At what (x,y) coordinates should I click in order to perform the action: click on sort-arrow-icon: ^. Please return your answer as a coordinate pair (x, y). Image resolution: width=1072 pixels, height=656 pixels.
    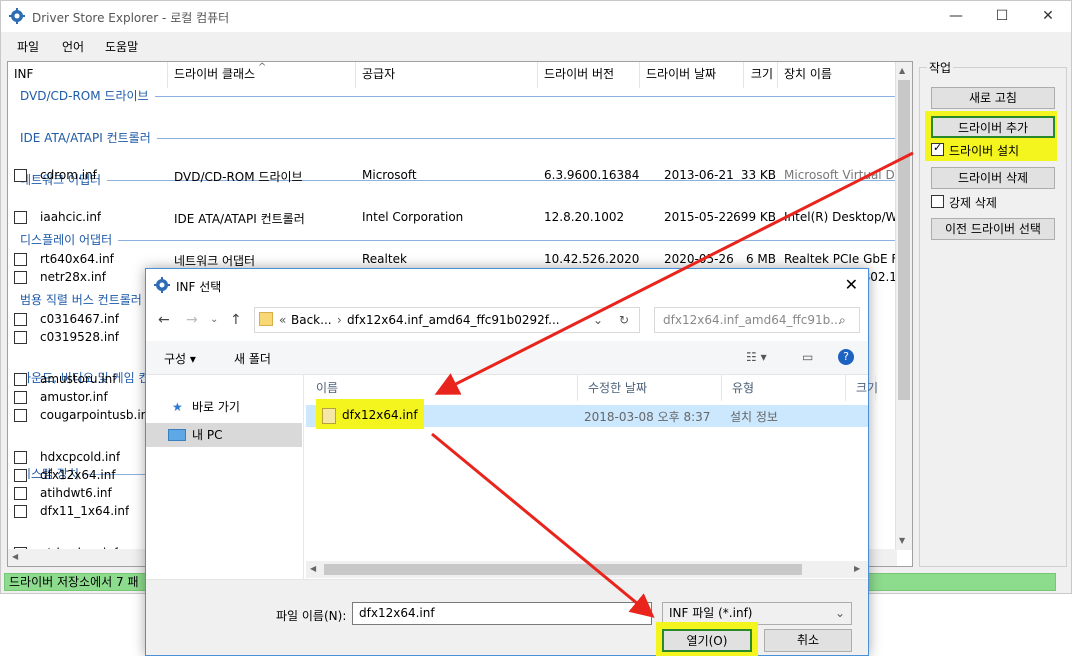
    Looking at the image, I should click on (262, 67).